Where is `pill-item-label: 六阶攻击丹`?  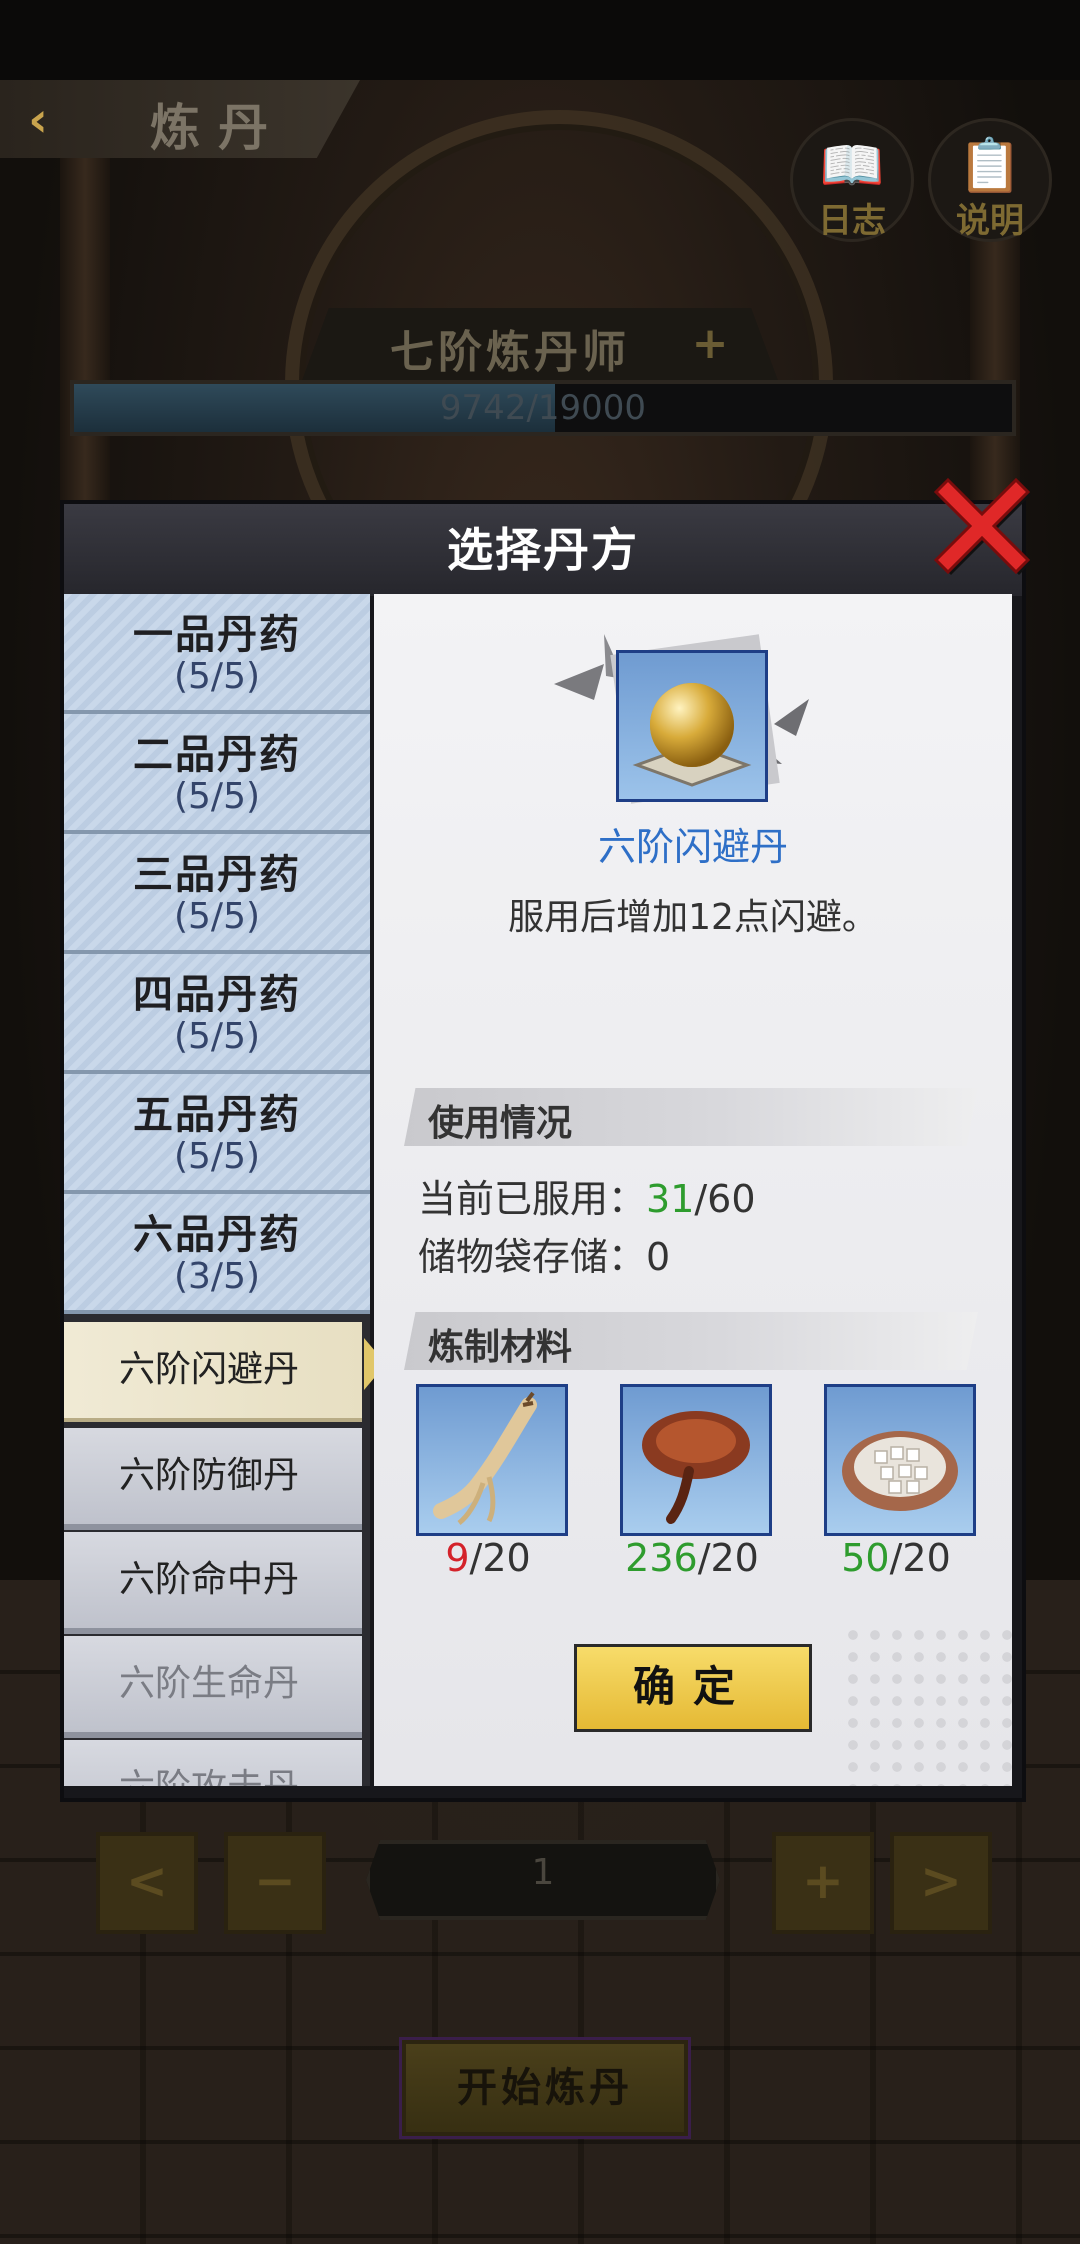
pill-item-label: 六阶攻击丹 is located at coordinates (209, 1763).